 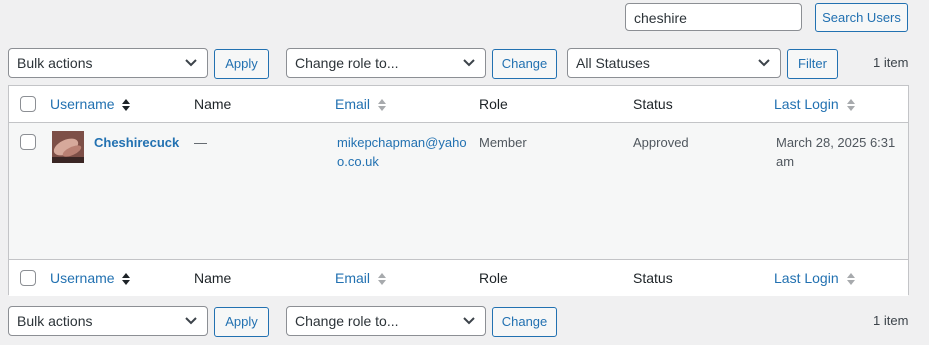 I want to click on select-all-checkbox-footer, so click(x=28, y=278).